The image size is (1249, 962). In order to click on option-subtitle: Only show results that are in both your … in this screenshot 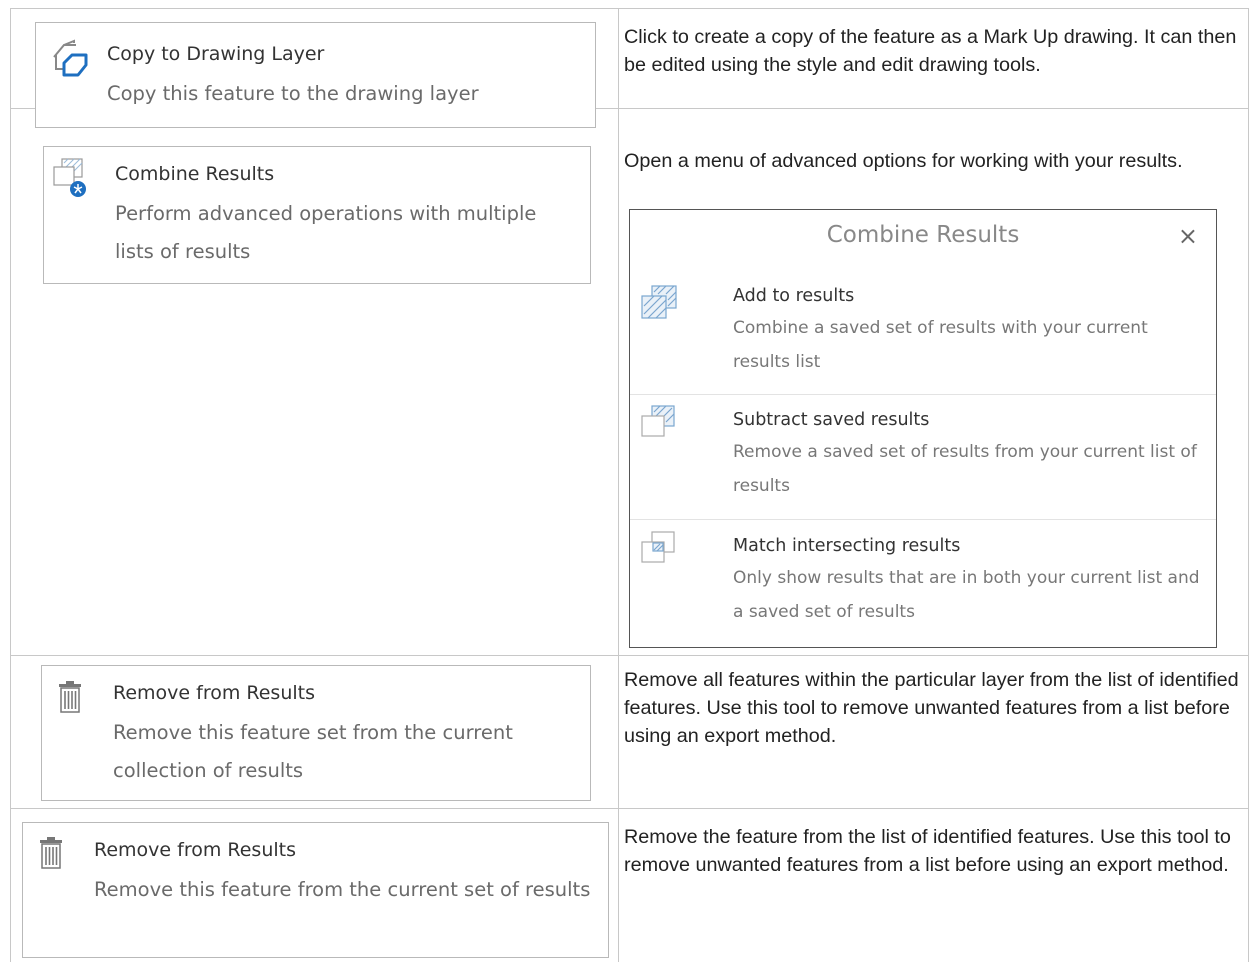, I will do `click(966, 595)`.